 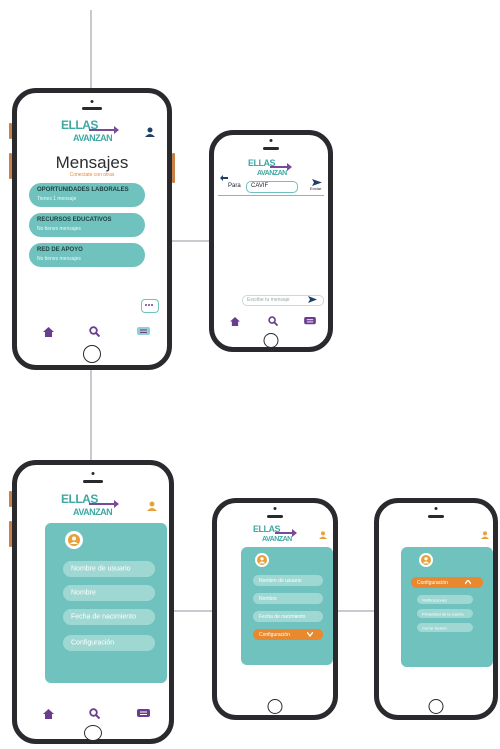 I want to click on chevron-down-icon, so click(x=310, y=634).